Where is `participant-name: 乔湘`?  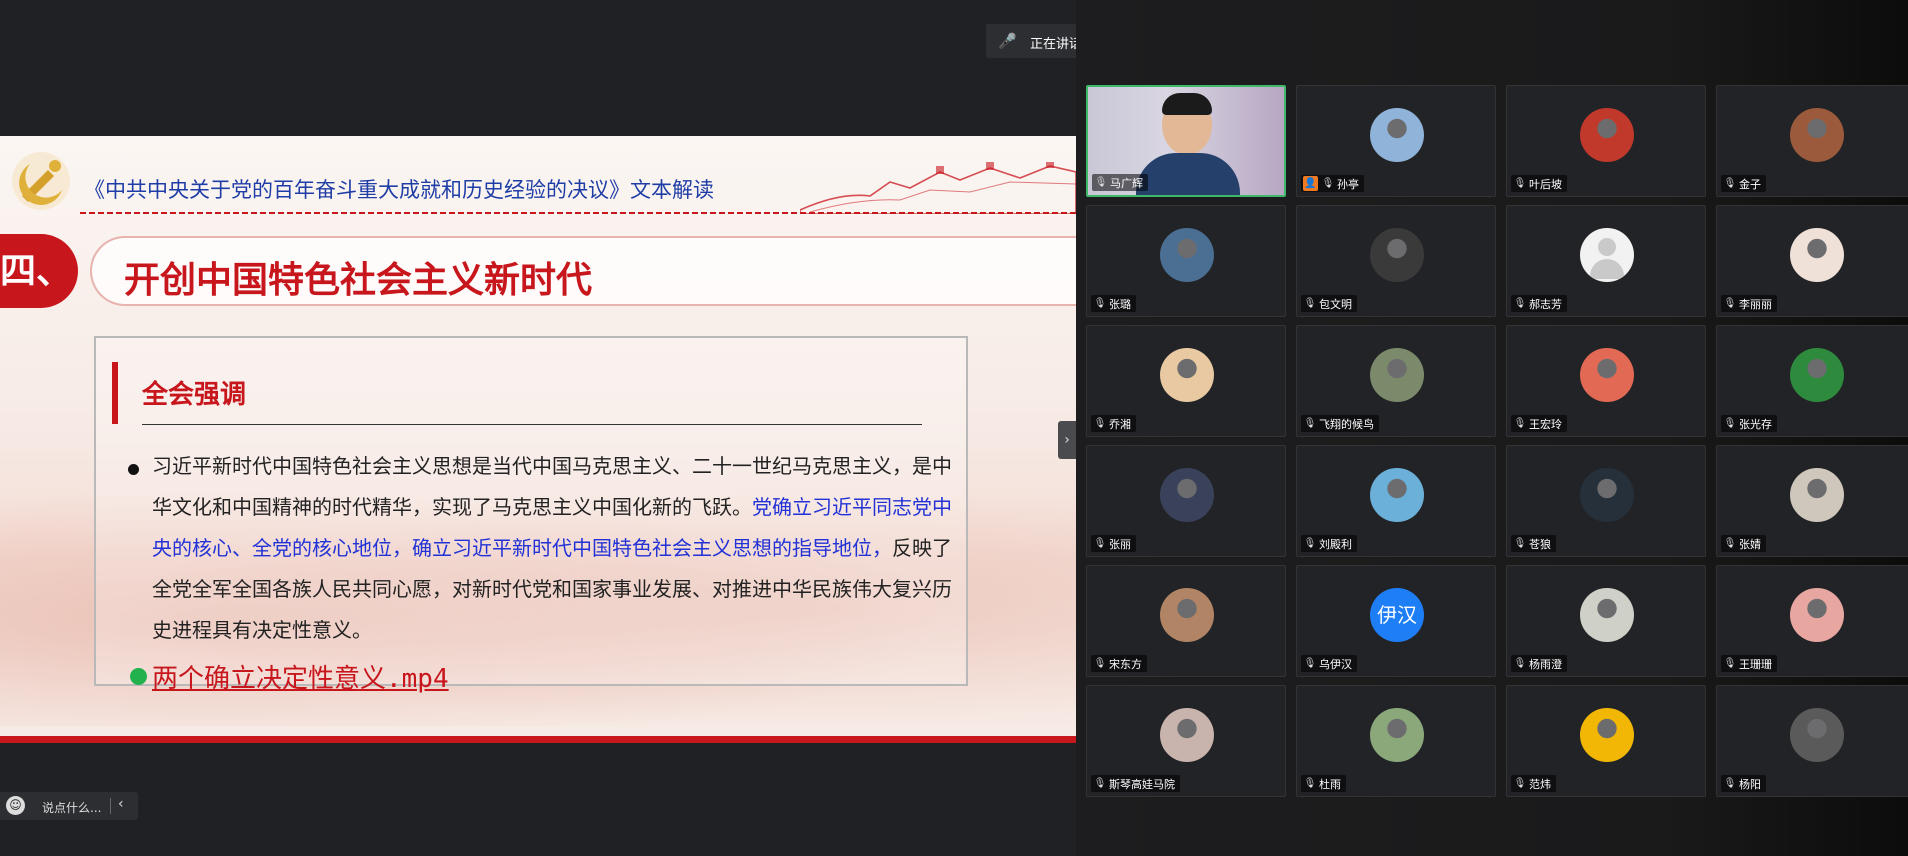
participant-name: 乔湘 is located at coordinates (1120, 424).